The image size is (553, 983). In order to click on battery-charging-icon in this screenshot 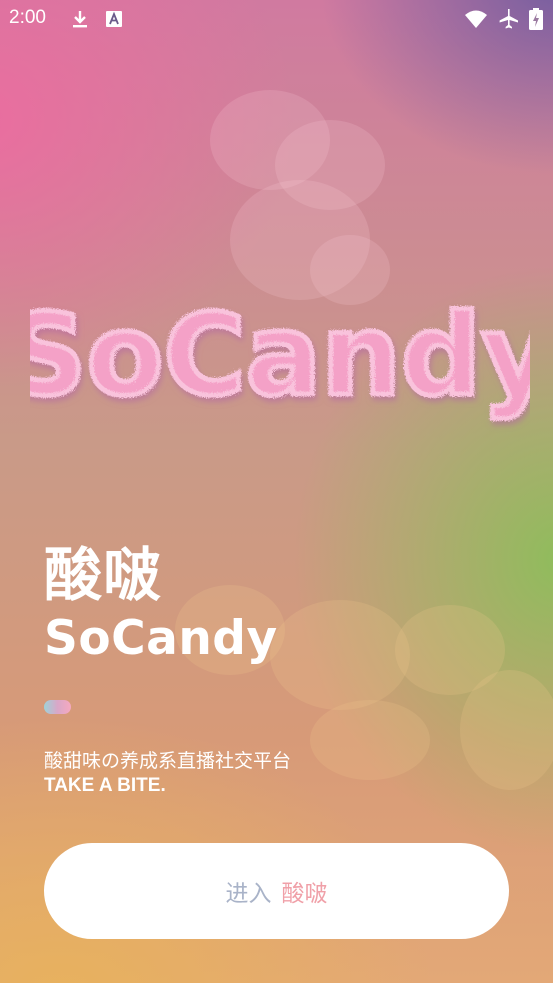, I will do `click(536, 19)`.